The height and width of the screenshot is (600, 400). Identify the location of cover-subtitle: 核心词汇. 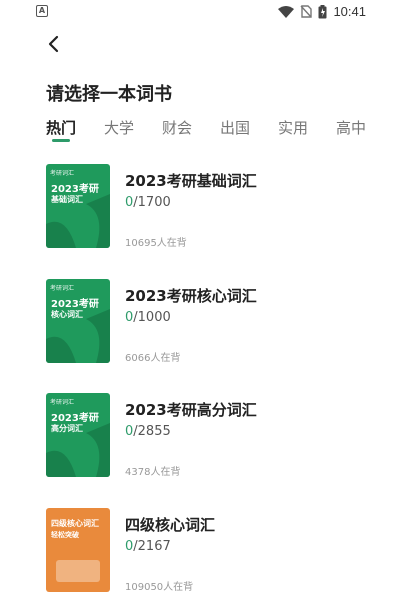
(67, 314).